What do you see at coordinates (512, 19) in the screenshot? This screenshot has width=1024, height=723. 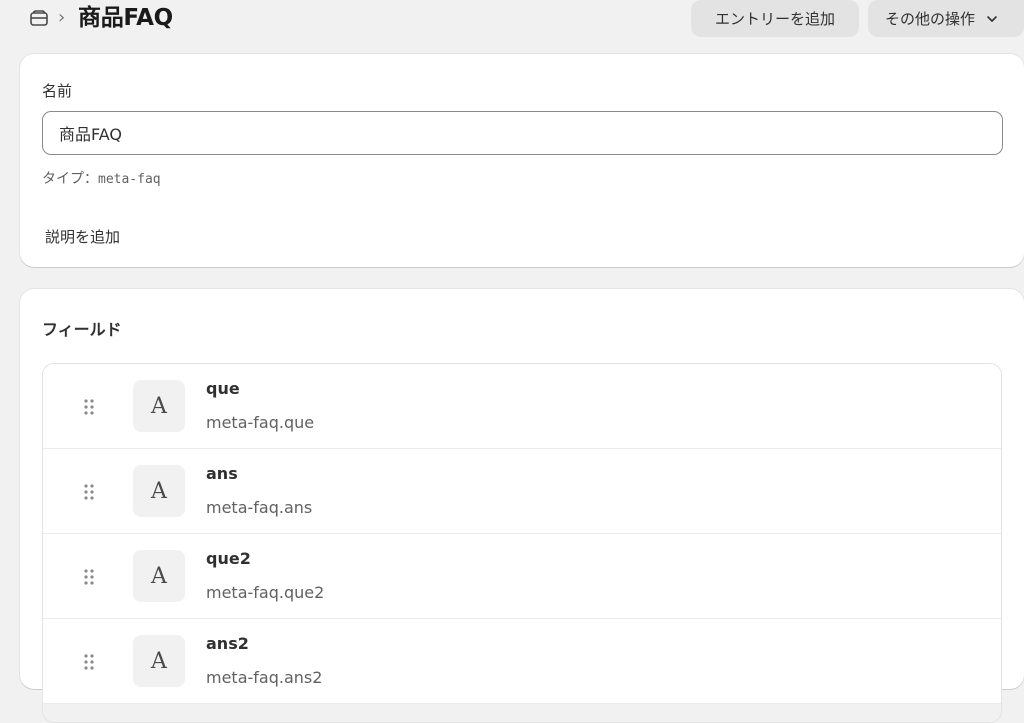 I see `page-header: › 商品FAQ エントリーを追加 その他の操作` at bounding box center [512, 19].